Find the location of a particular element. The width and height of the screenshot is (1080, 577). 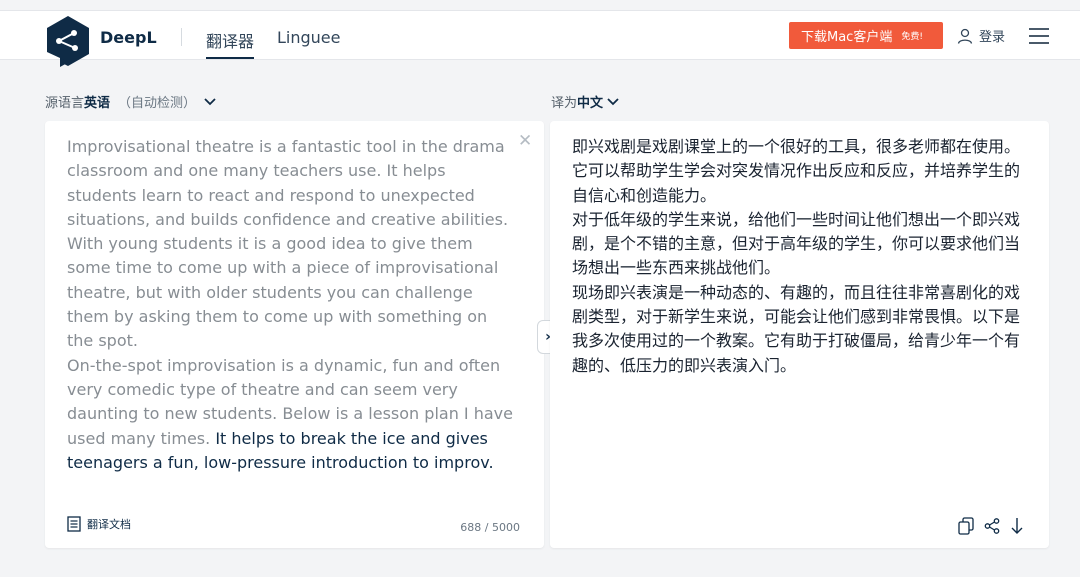

brand-name: DeepL is located at coordinates (128, 37).